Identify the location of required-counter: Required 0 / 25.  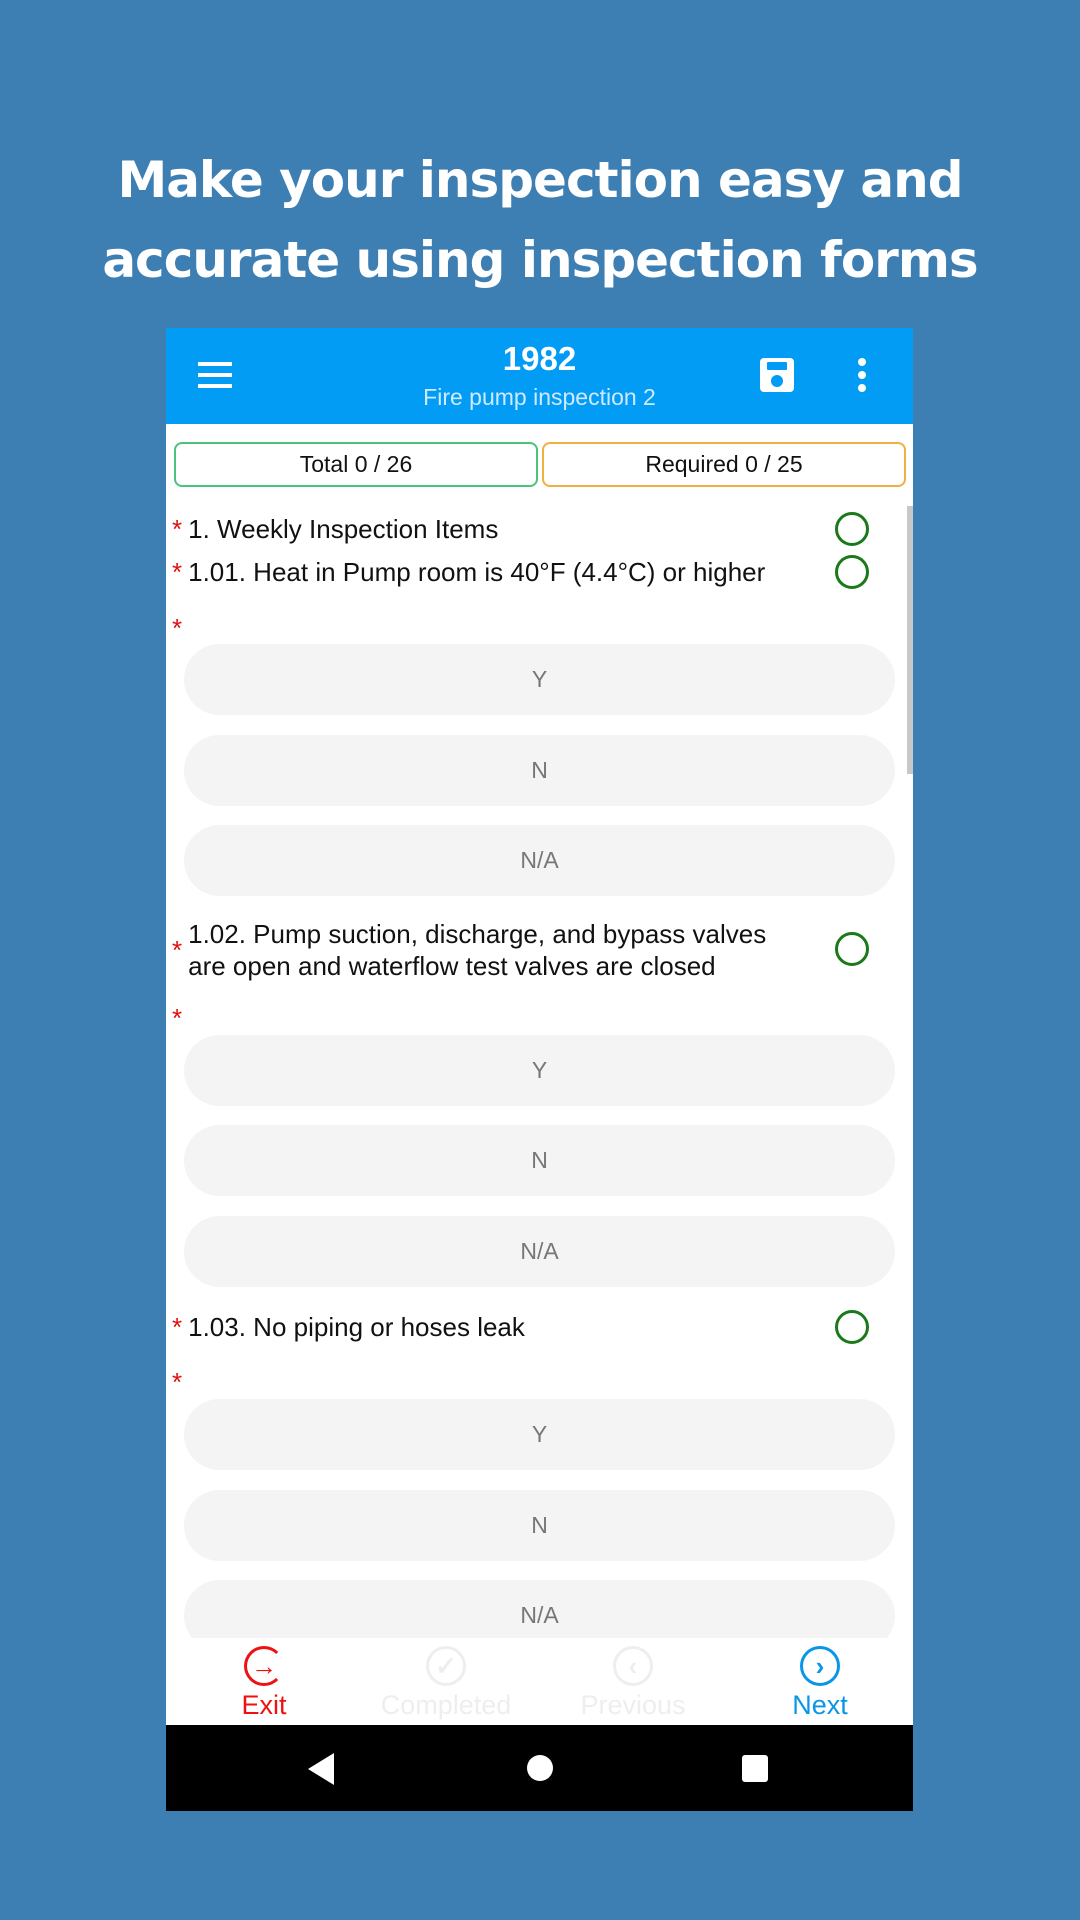
(724, 464).